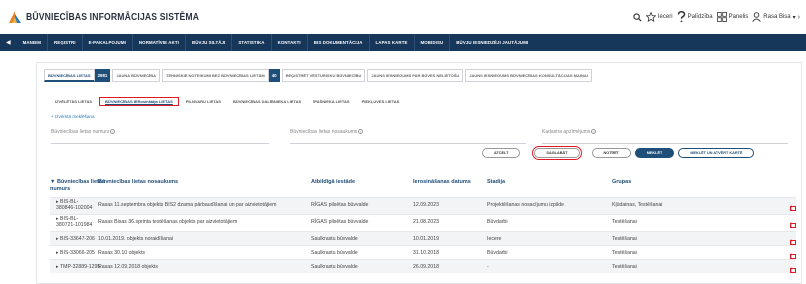  I want to click on cancel-button: ATCELT, so click(501, 153).